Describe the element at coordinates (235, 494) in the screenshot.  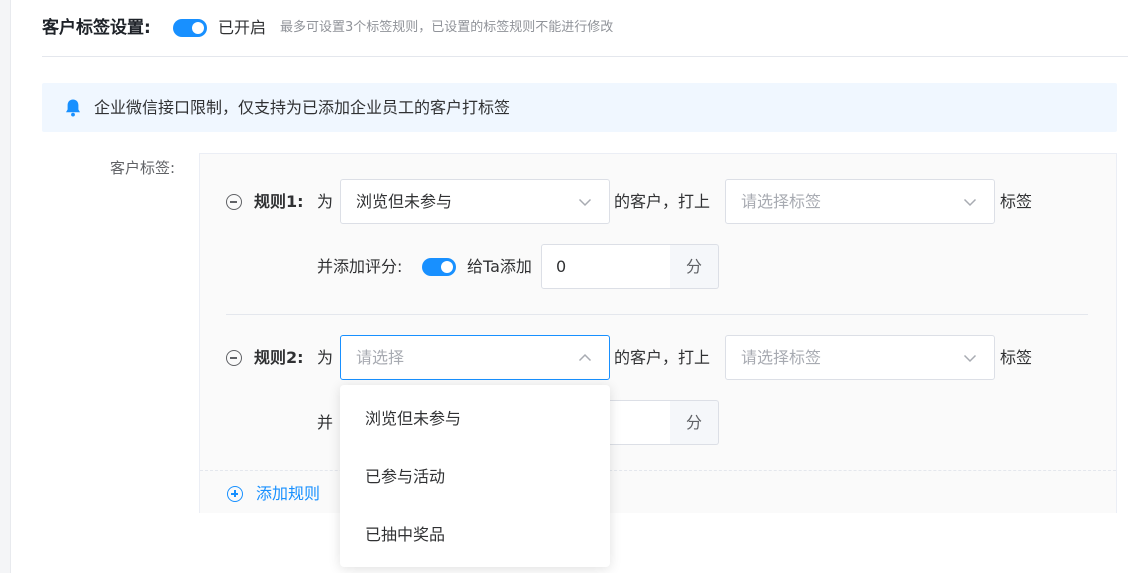
I see `add-rule-icon` at that location.